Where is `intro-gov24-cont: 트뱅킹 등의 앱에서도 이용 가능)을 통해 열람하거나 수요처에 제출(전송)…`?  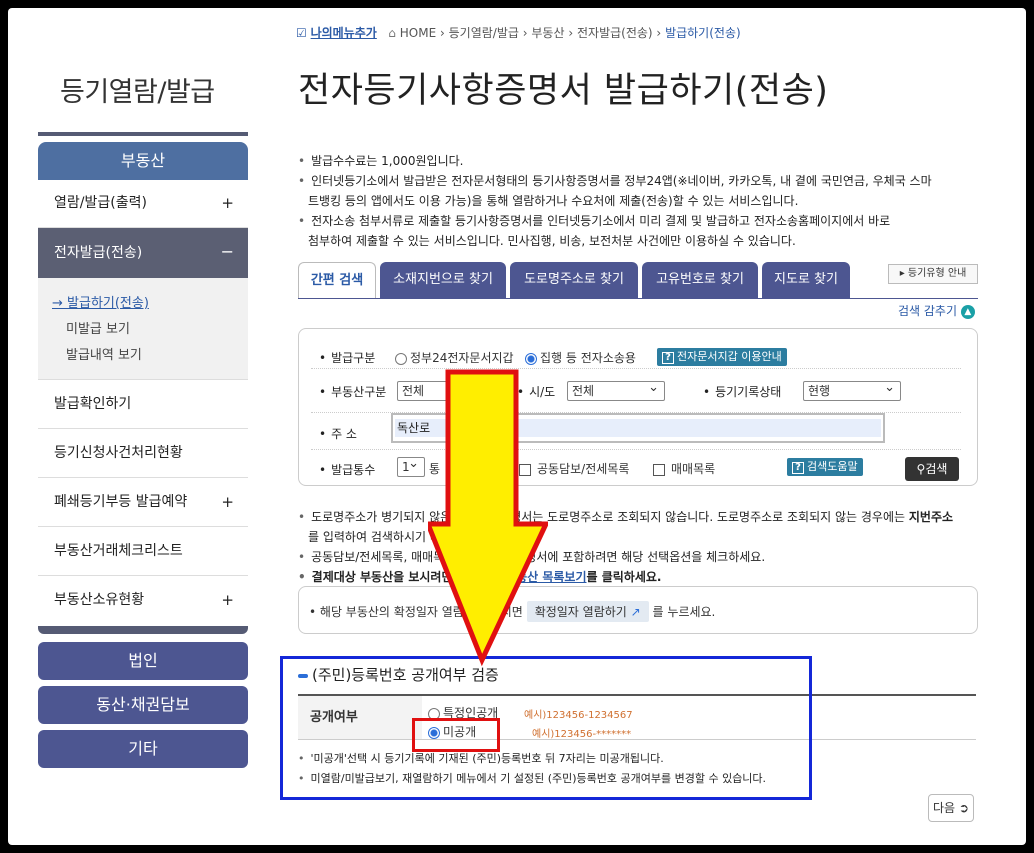 intro-gov24-cont: 트뱅킹 등의 앱에서도 이용 가능)을 통해 열람하거나 수요처에 제출(전송)… is located at coordinates (553, 201).